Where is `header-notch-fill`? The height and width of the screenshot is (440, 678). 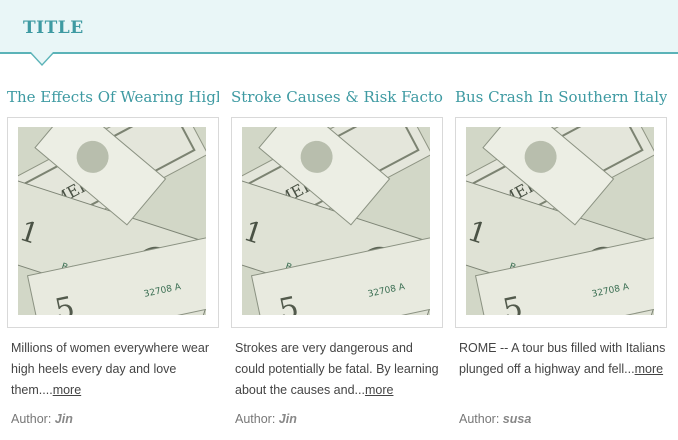
header-notch-fill is located at coordinates (42, 58).